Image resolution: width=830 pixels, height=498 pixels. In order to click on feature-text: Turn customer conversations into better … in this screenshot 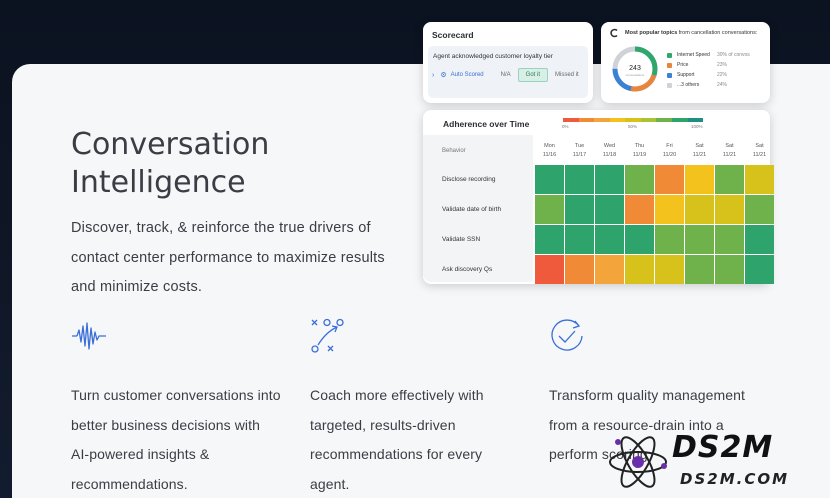, I will do `click(176, 439)`.